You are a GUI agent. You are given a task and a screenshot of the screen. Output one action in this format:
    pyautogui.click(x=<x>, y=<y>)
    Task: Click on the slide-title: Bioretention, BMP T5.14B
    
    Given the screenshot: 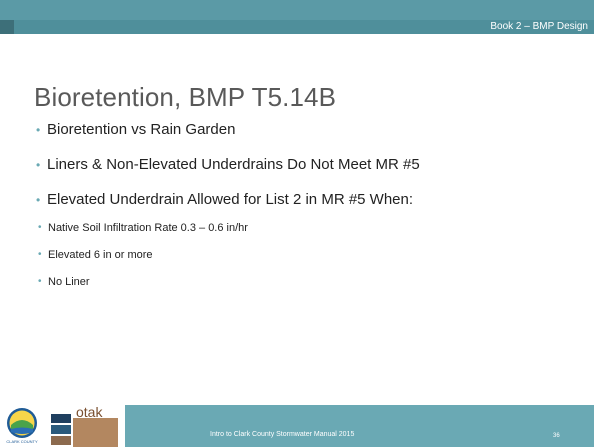 What is the action you would take?
    pyautogui.click(x=185, y=97)
    